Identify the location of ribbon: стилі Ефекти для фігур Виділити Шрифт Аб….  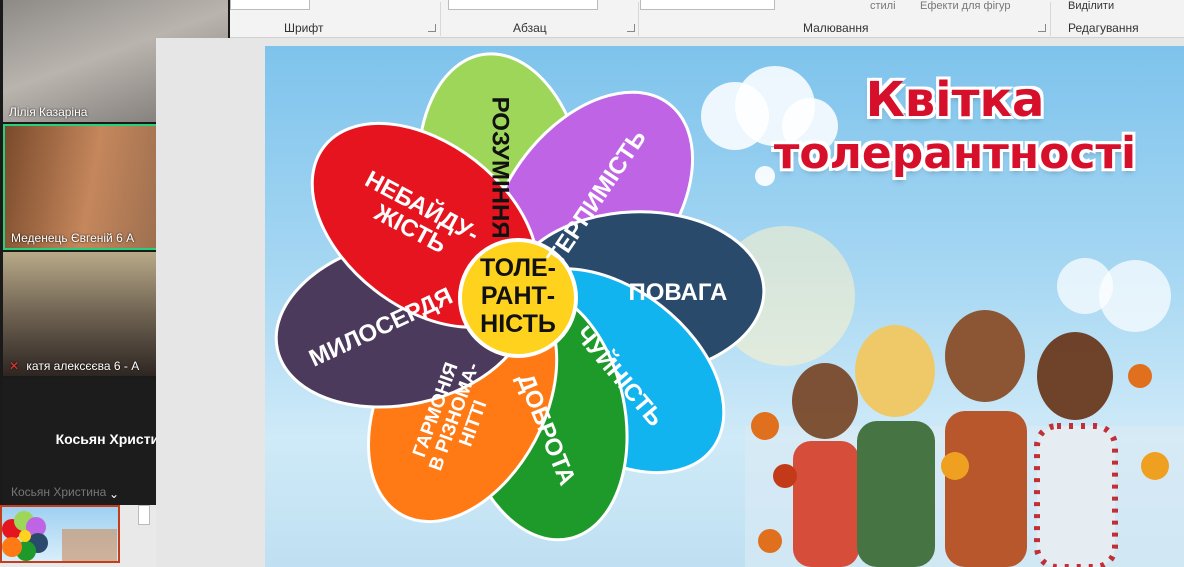
(707, 19).